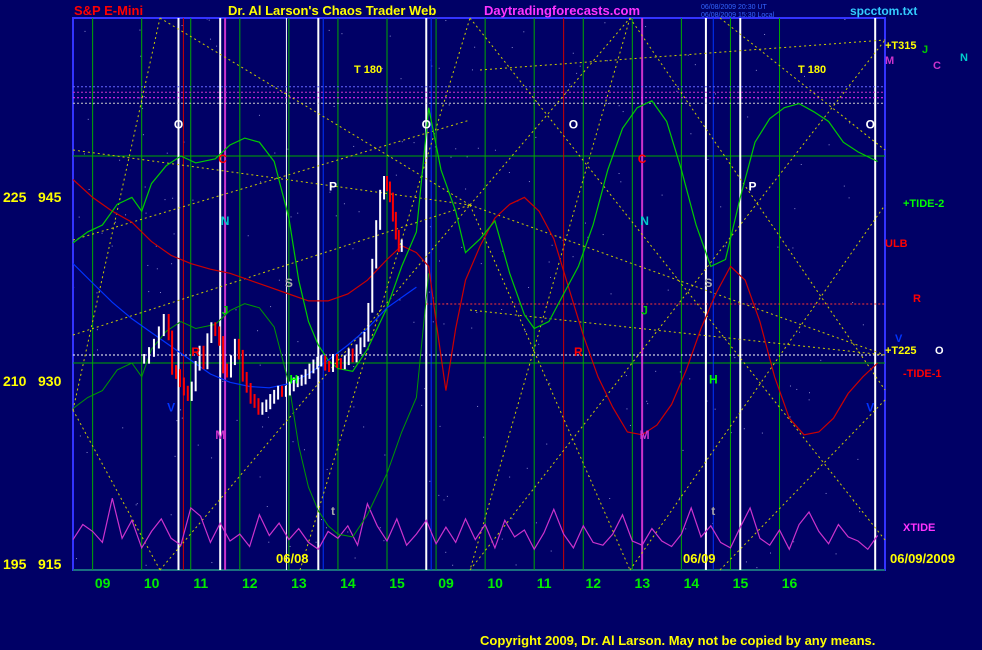 The height and width of the screenshot is (650, 982). Describe the element at coordinates (644, 311) in the screenshot. I see `planet-marker: J` at that location.